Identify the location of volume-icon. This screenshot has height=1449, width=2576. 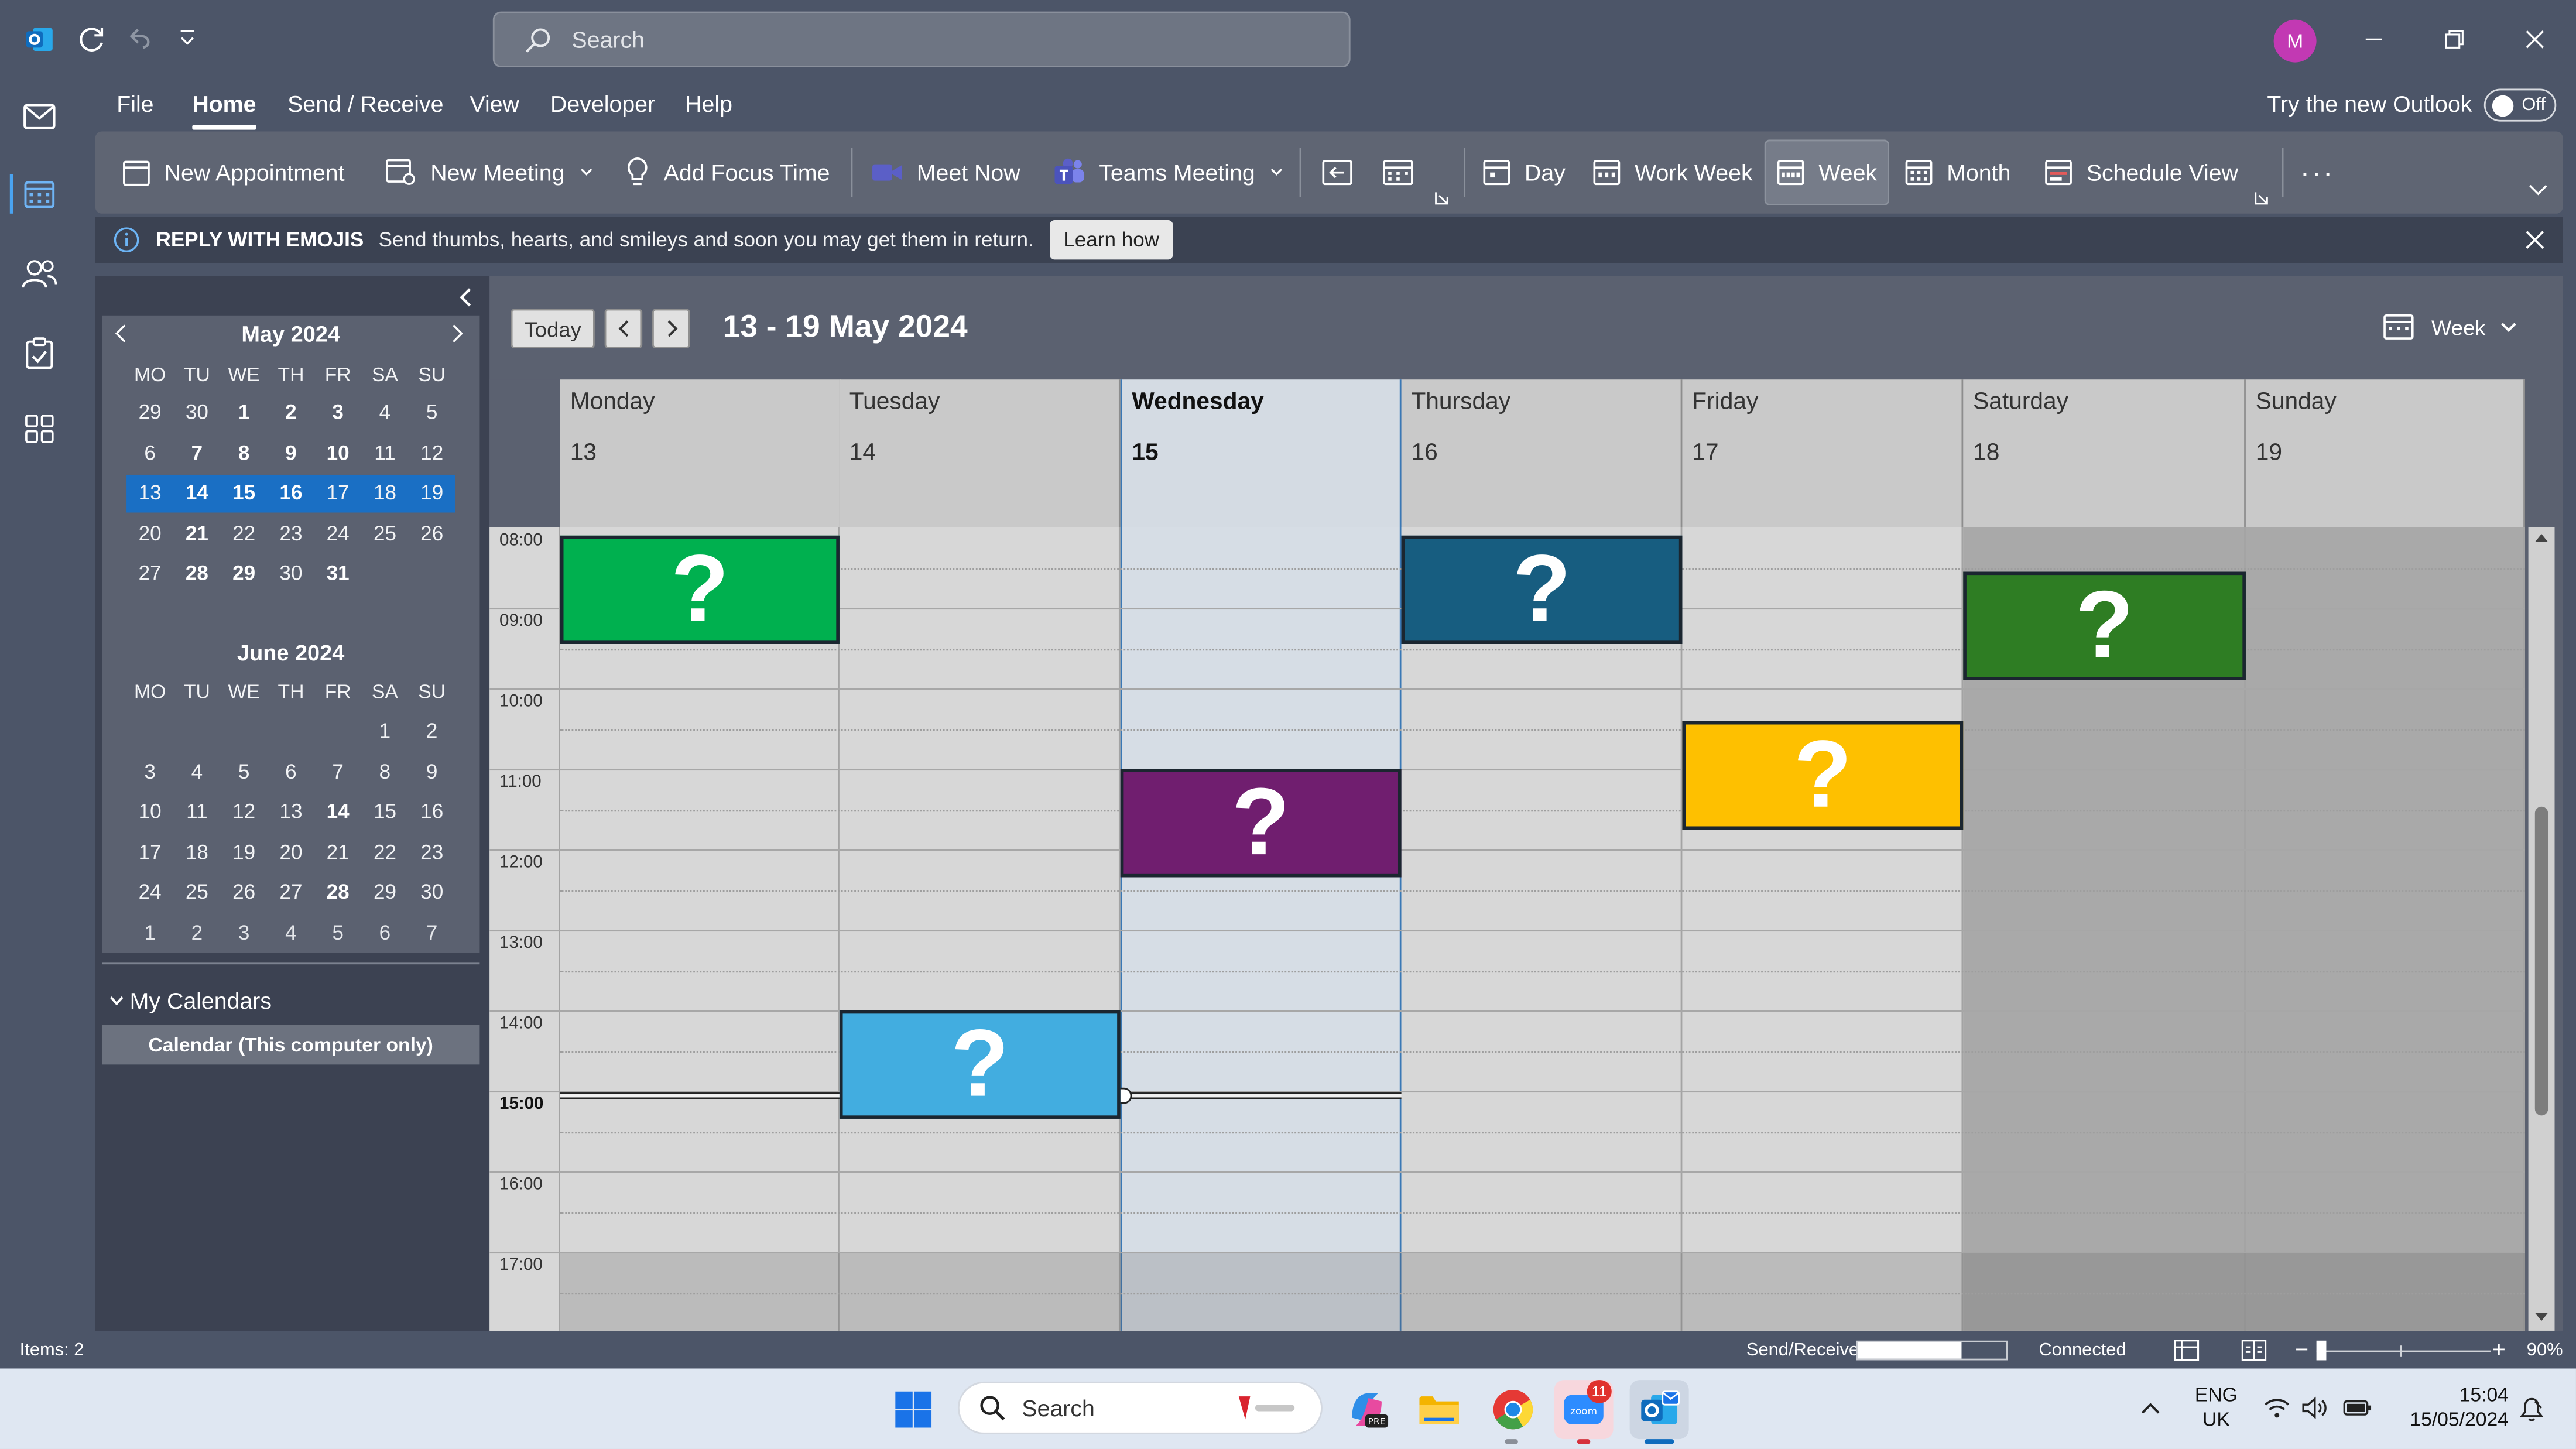
(2314, 1407).